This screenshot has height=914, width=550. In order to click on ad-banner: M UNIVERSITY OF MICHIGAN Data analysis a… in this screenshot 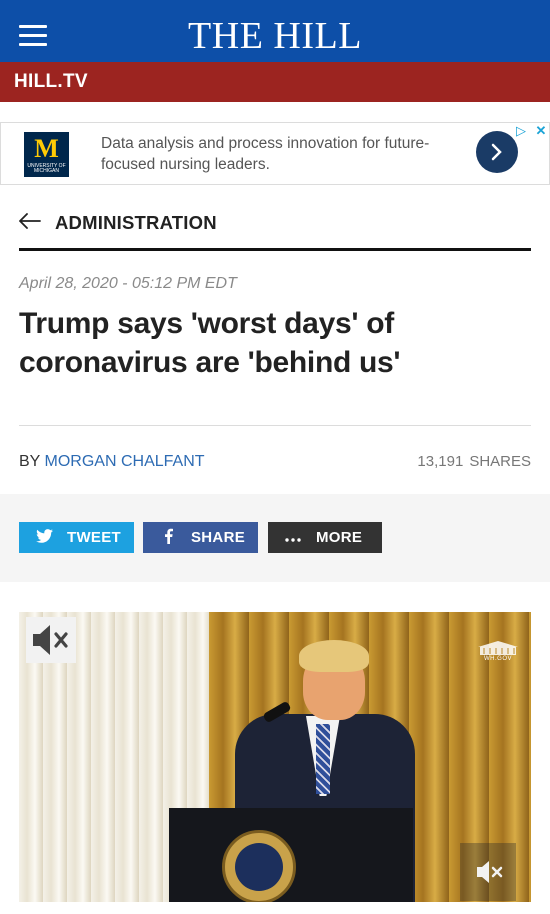, I will do `click(275, 153)`.